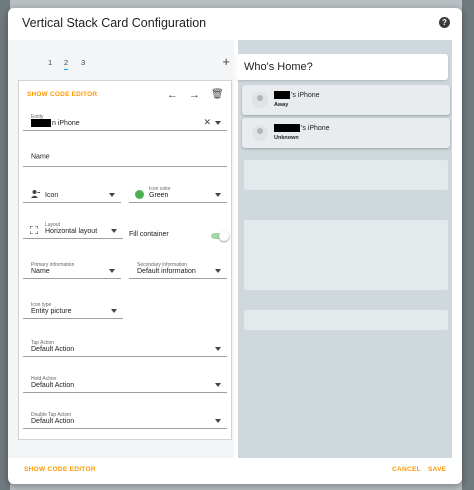 The width and height of the screenshot is (474, 490). I want to click on footer-show-code-editor-button: SHOW CODE EDITOR, so click(60, 469).